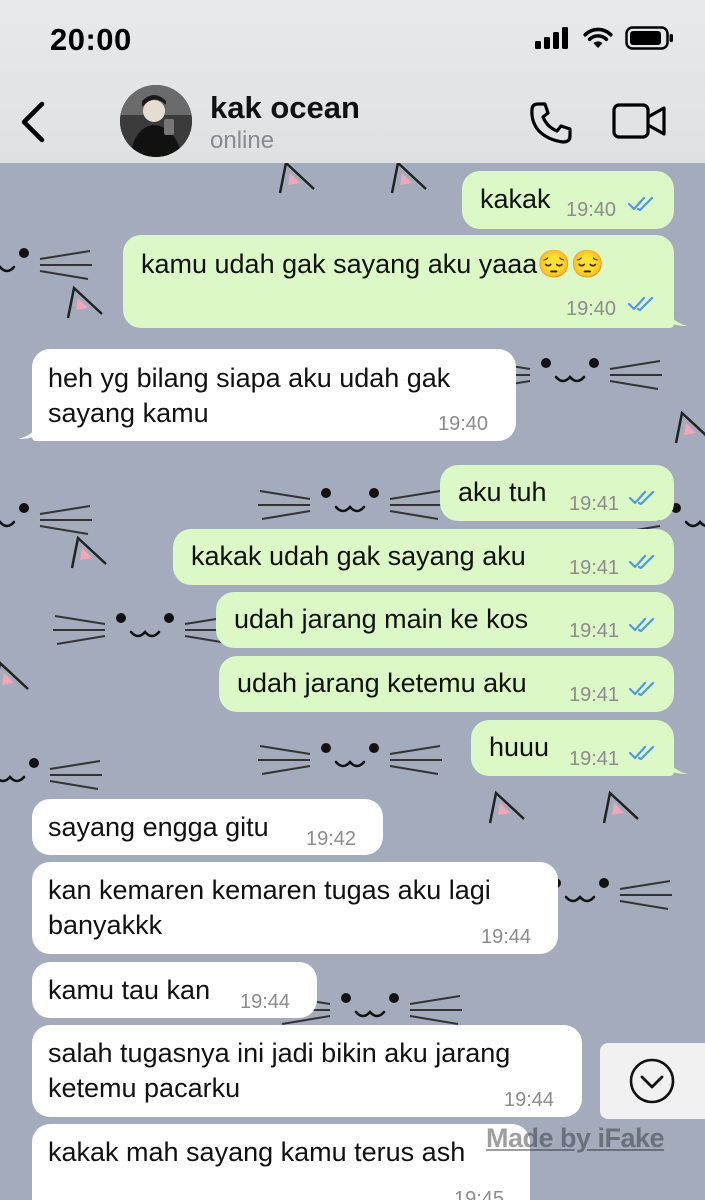  I want to click on status-icons, so click(605, 38).